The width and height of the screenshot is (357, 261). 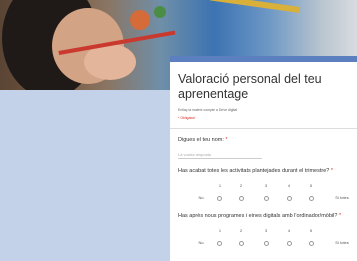 What do you see at coordinates (203, 140) in the screenshot?
I see `question-label: Digues el teu nom: *` at bounding box center [203, 140].